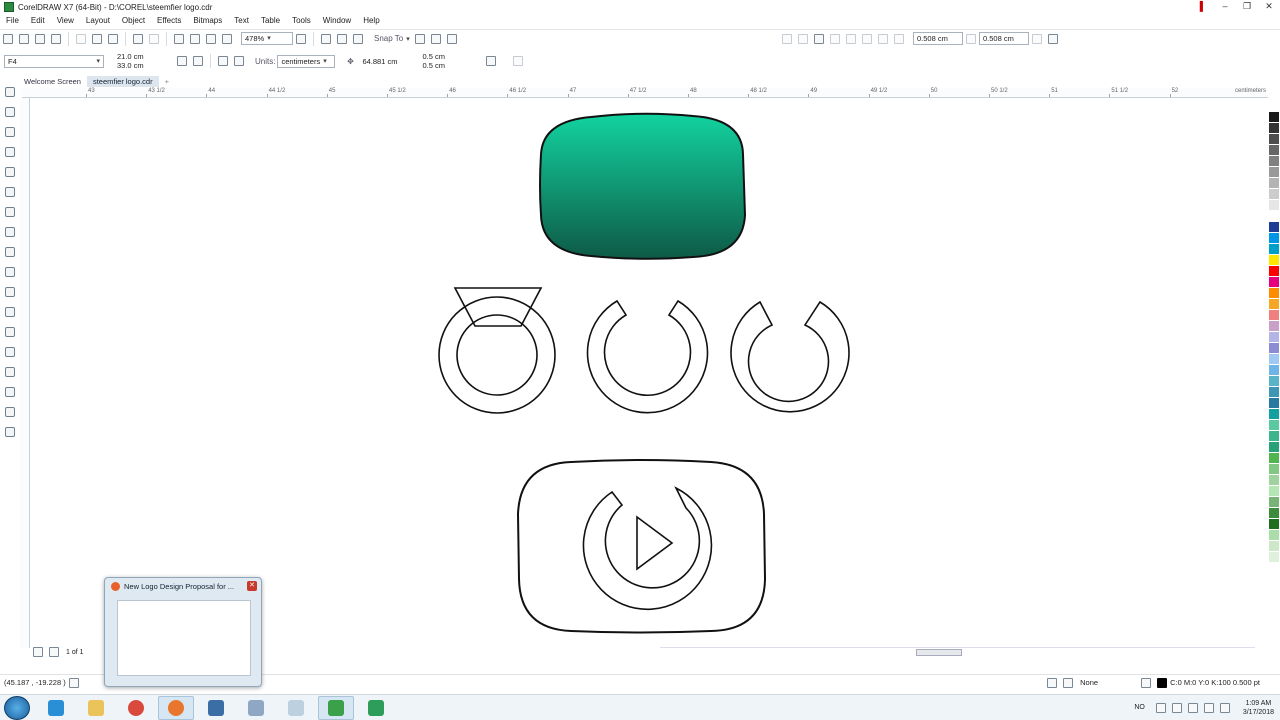 This screenshot has height=720, width=1280. What do you see at coordinates (1053, 38) in the screenshot?
I see `settings-gear-icon` at bounding box center [1053, 38].